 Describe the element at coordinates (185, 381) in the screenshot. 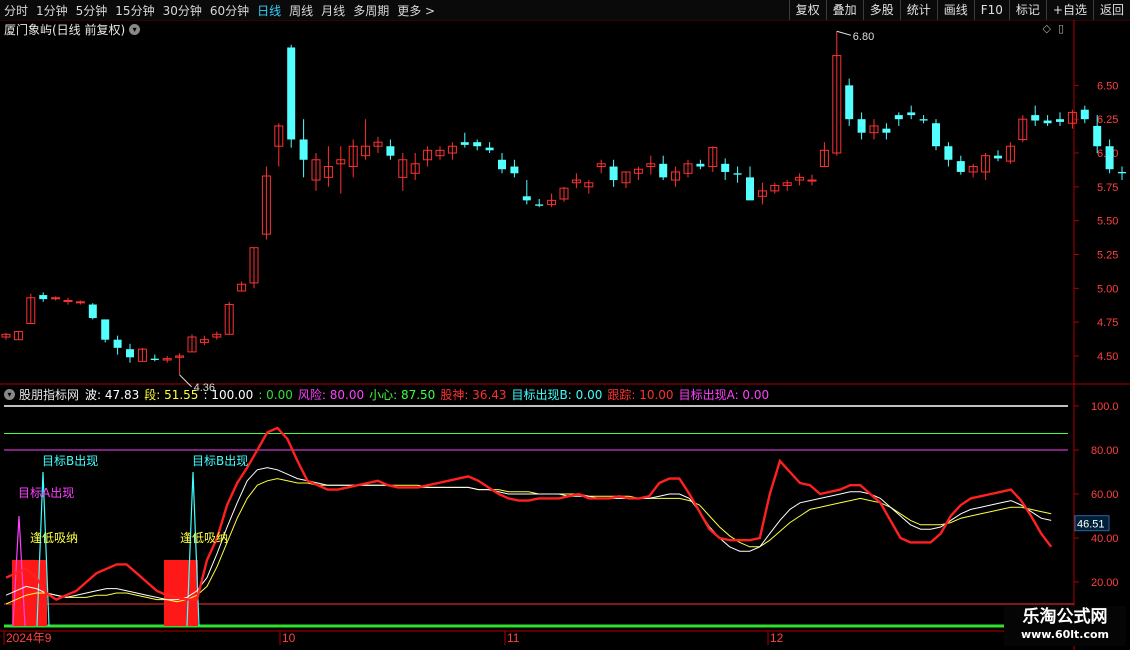

I see `low-marker-line` at that location.